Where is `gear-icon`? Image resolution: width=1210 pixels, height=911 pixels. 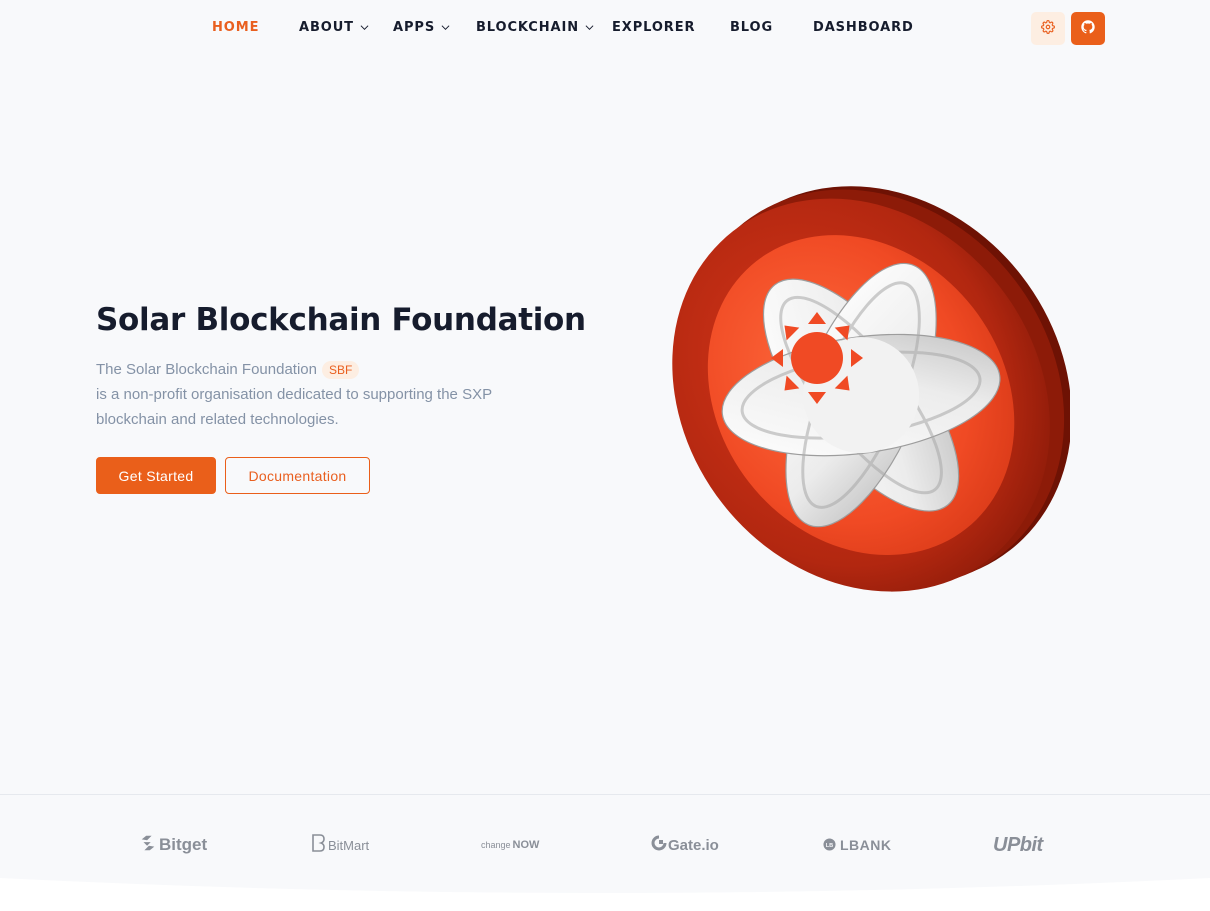 gear-icon is located at coordinates (1048, 28).